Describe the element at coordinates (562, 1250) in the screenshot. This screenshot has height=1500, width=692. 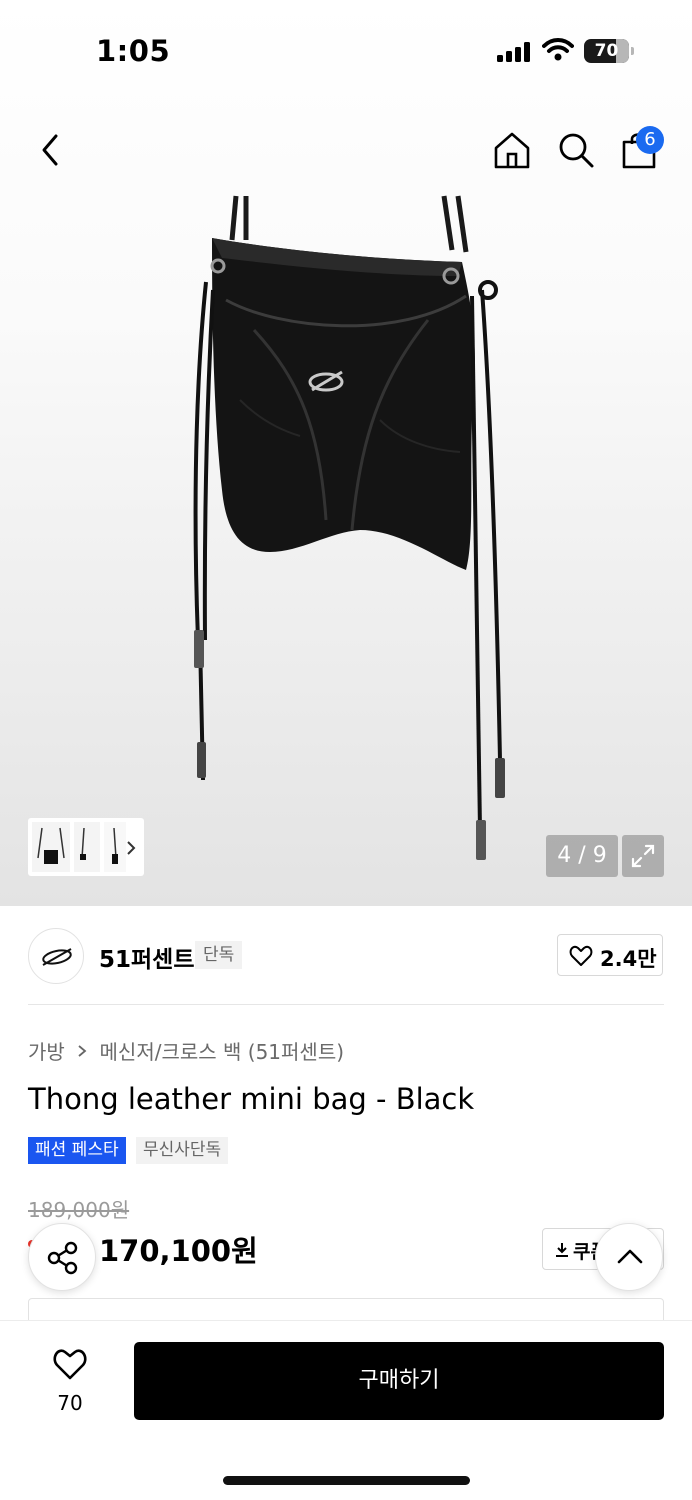
I see `download-icon` at that location.